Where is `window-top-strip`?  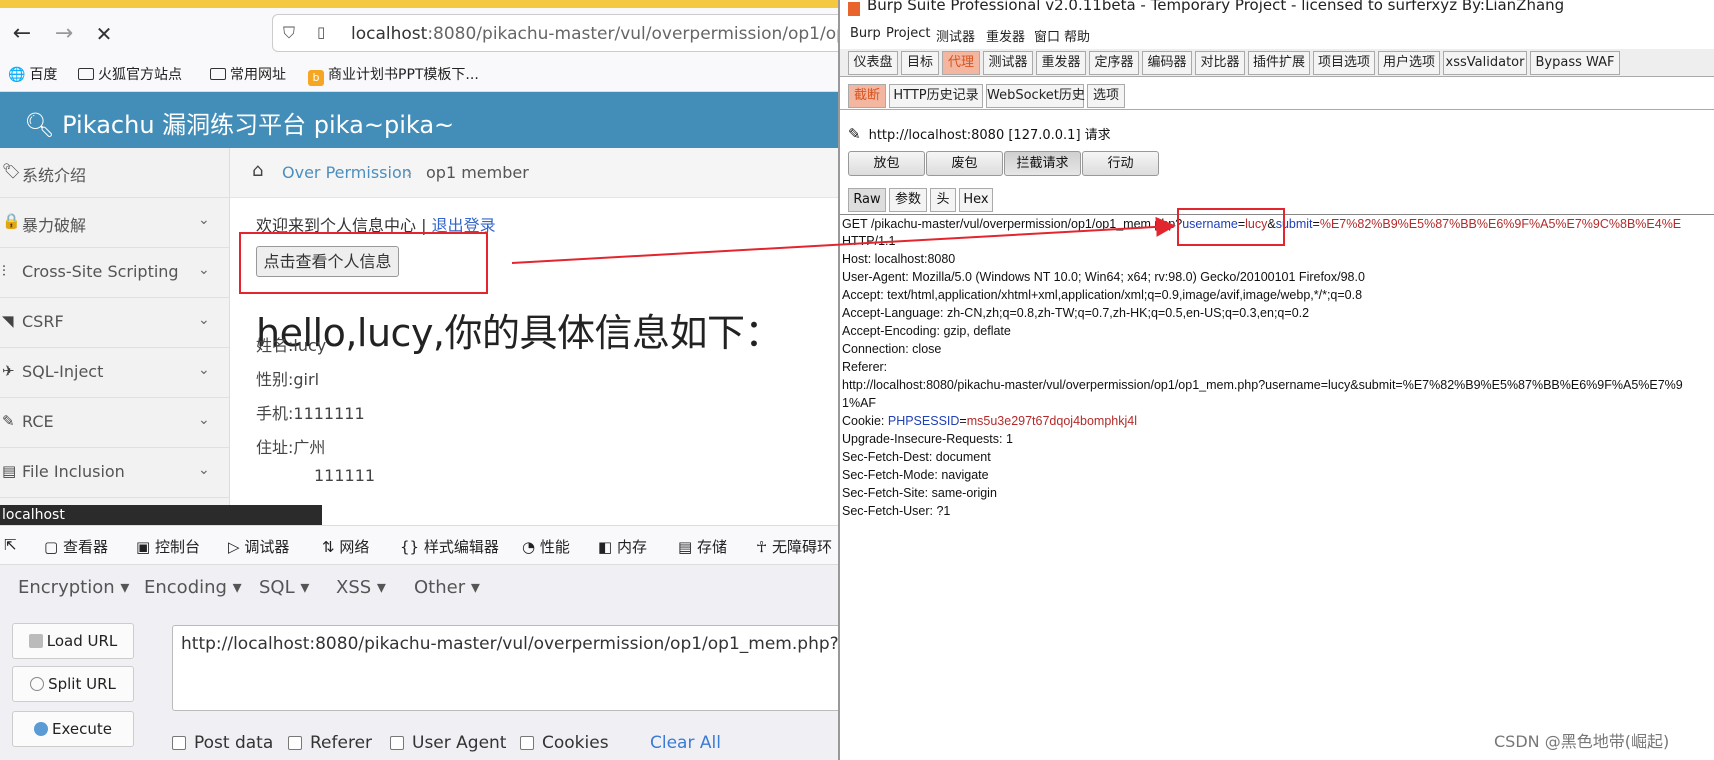 window-top-strip is located at coordinates (420, 4).